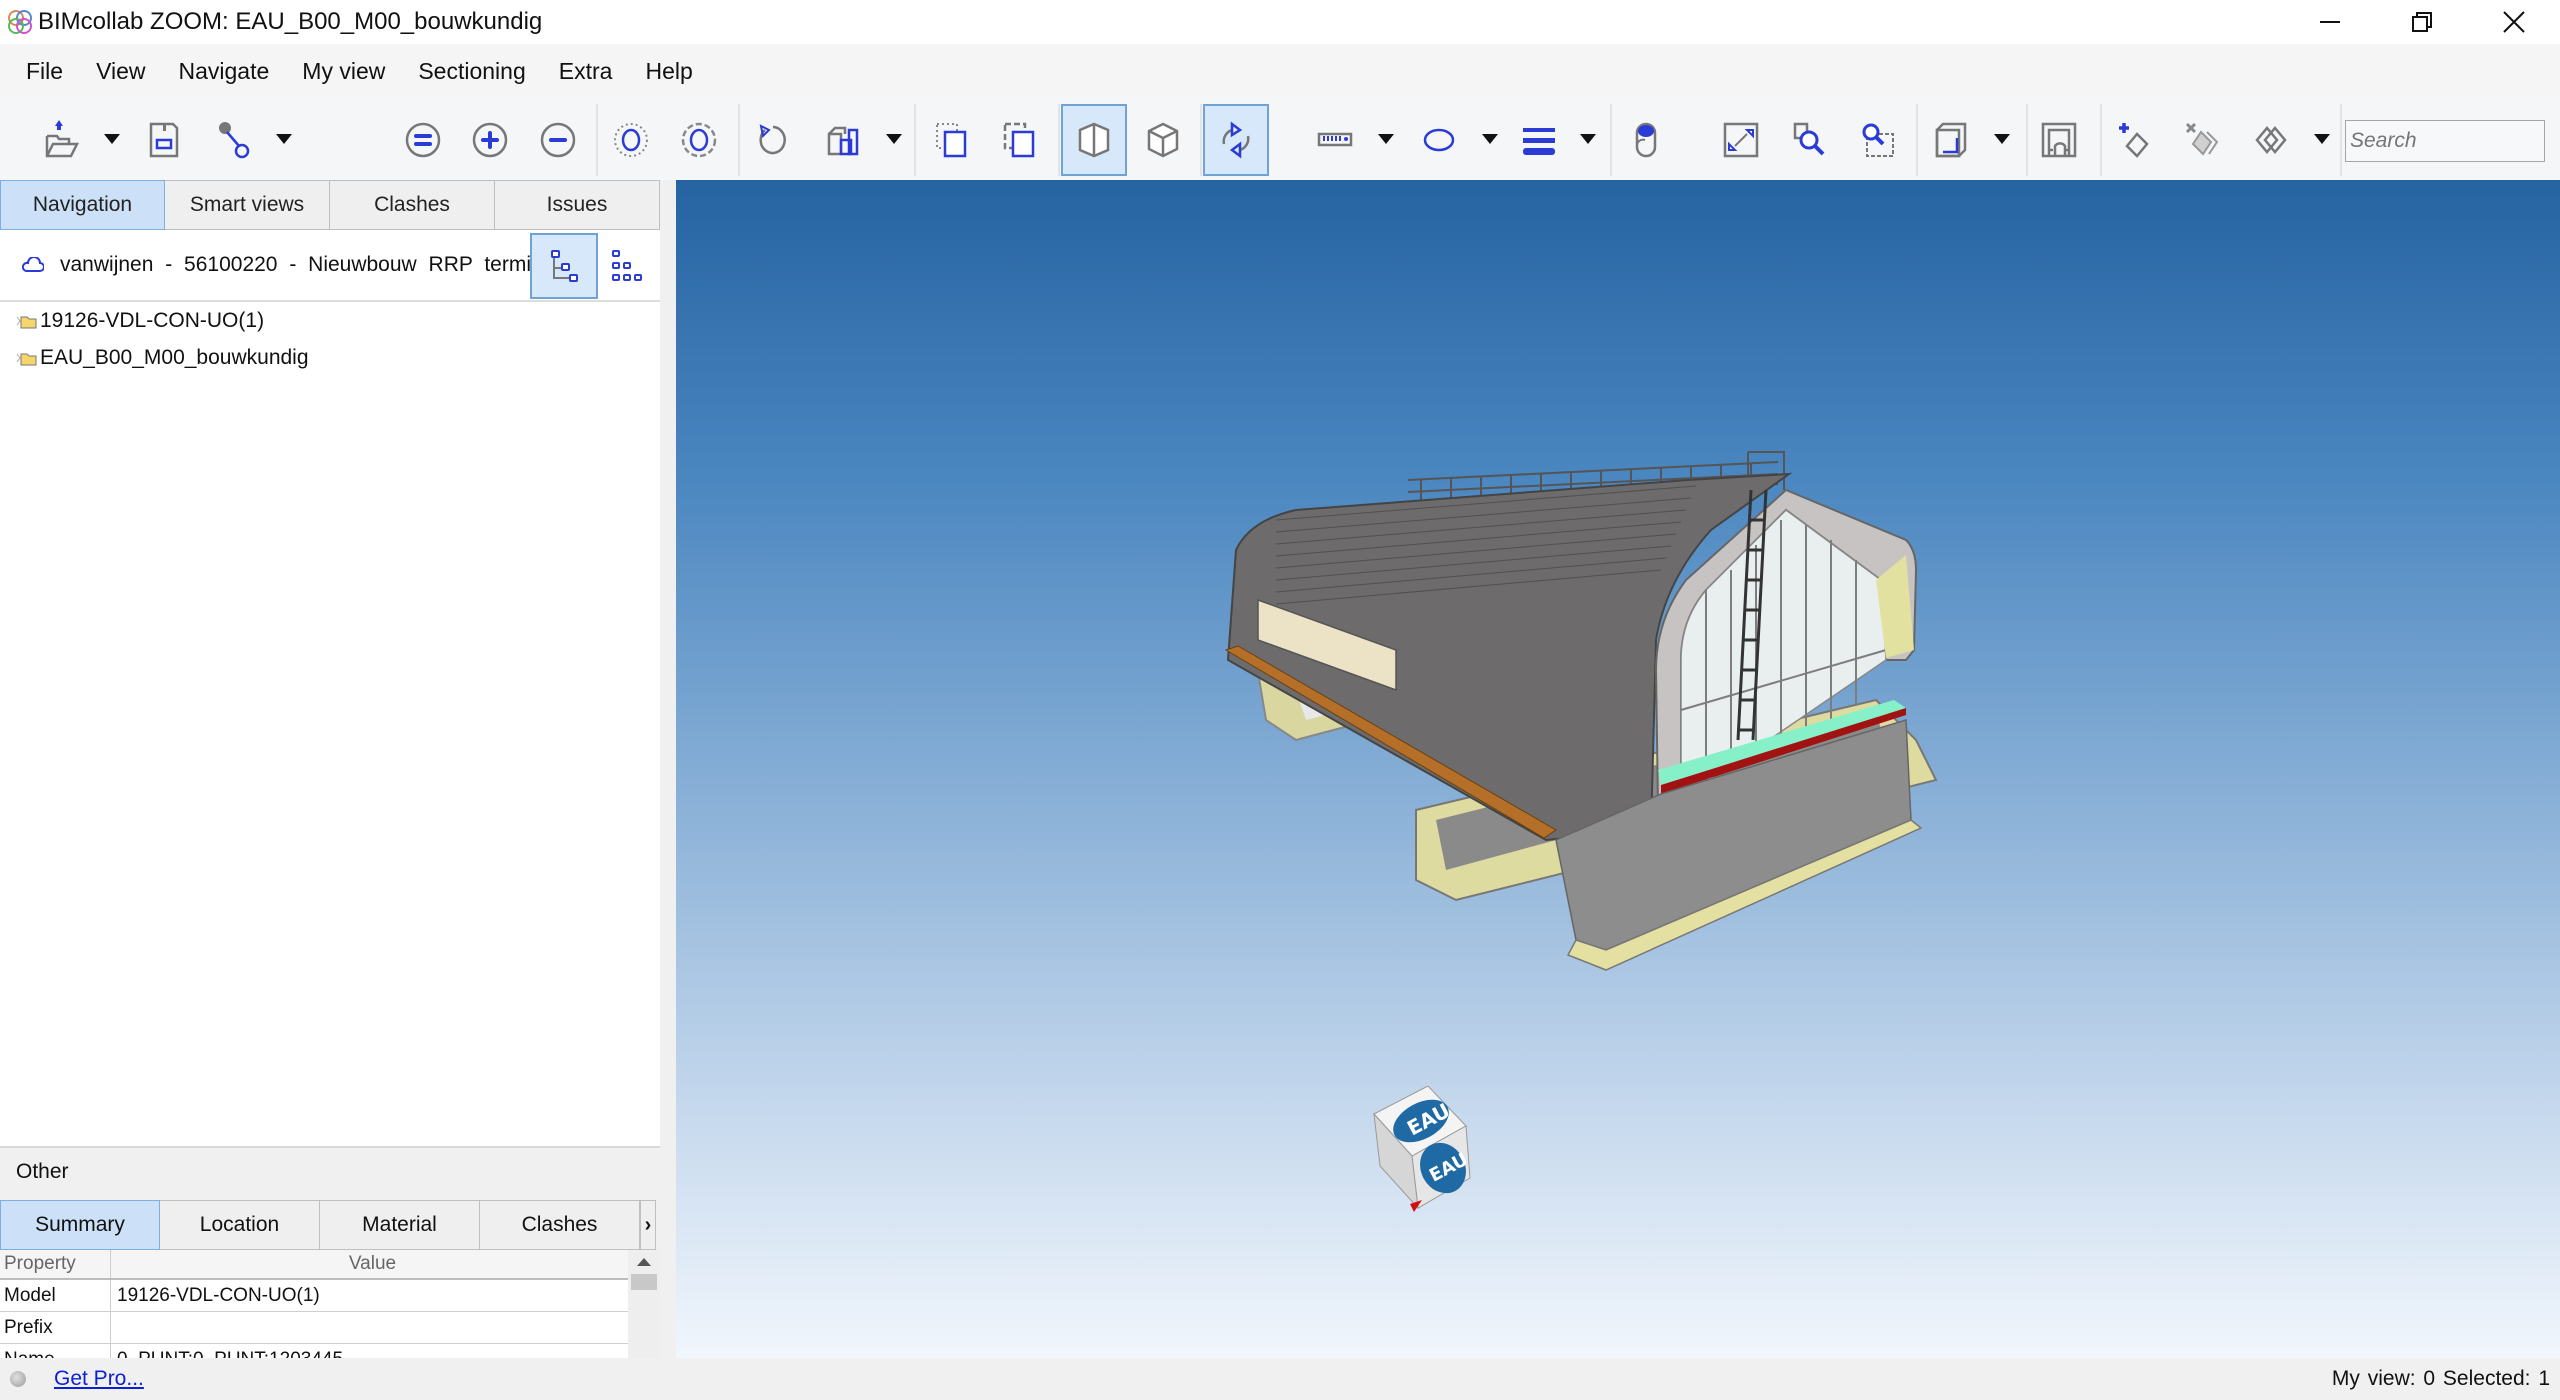  Describe the element at coordinates (26, 359) in the screenshot. I see `folder-icon` at that location.